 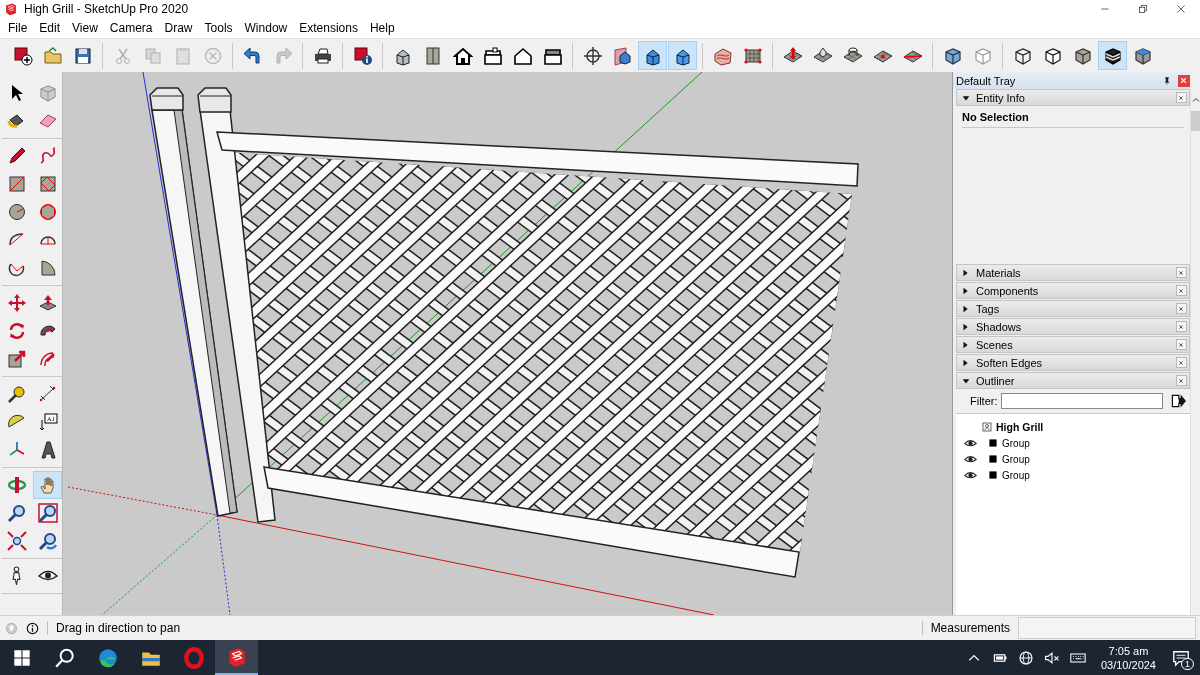 What do you see at coordinates (1073, 290) in the screenshot?
I see `panel-header: Components` at bounding box center [1073, 290].